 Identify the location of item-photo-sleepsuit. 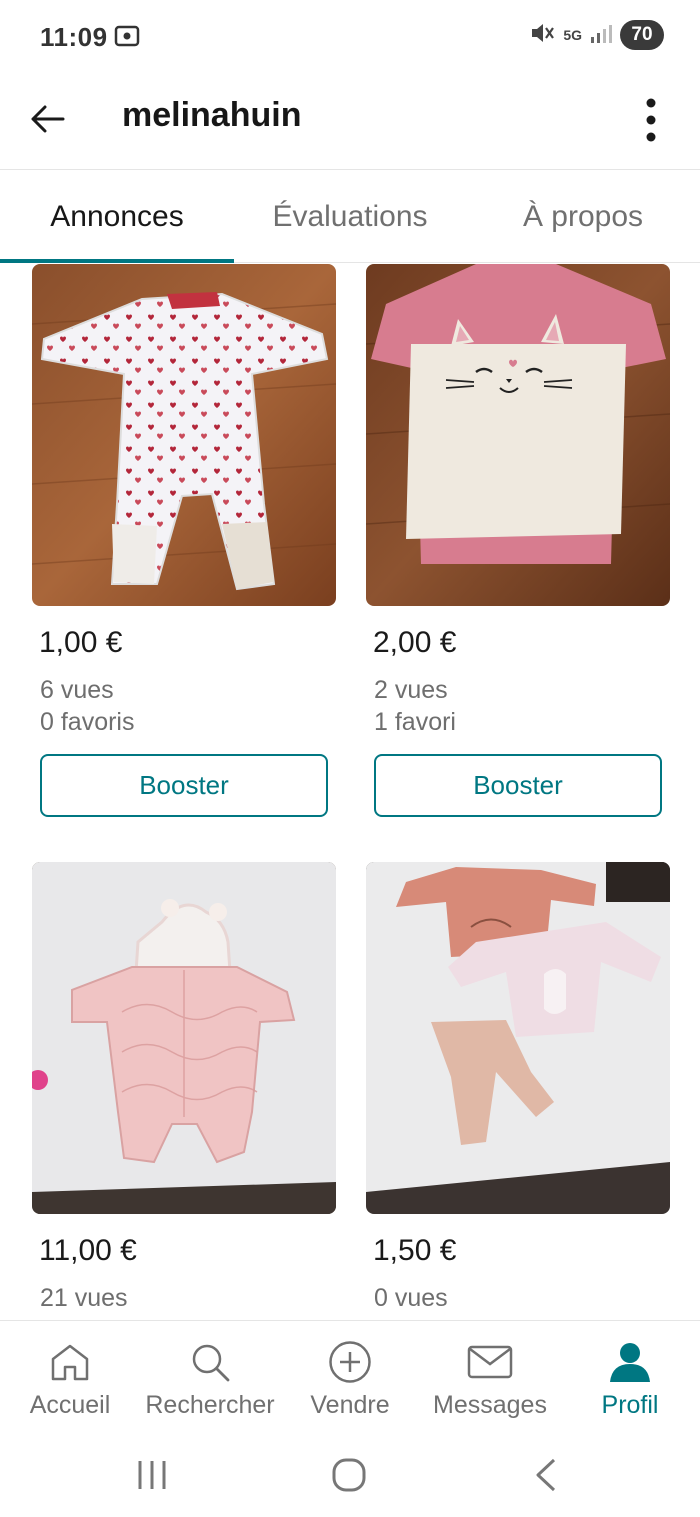
(184, 435).